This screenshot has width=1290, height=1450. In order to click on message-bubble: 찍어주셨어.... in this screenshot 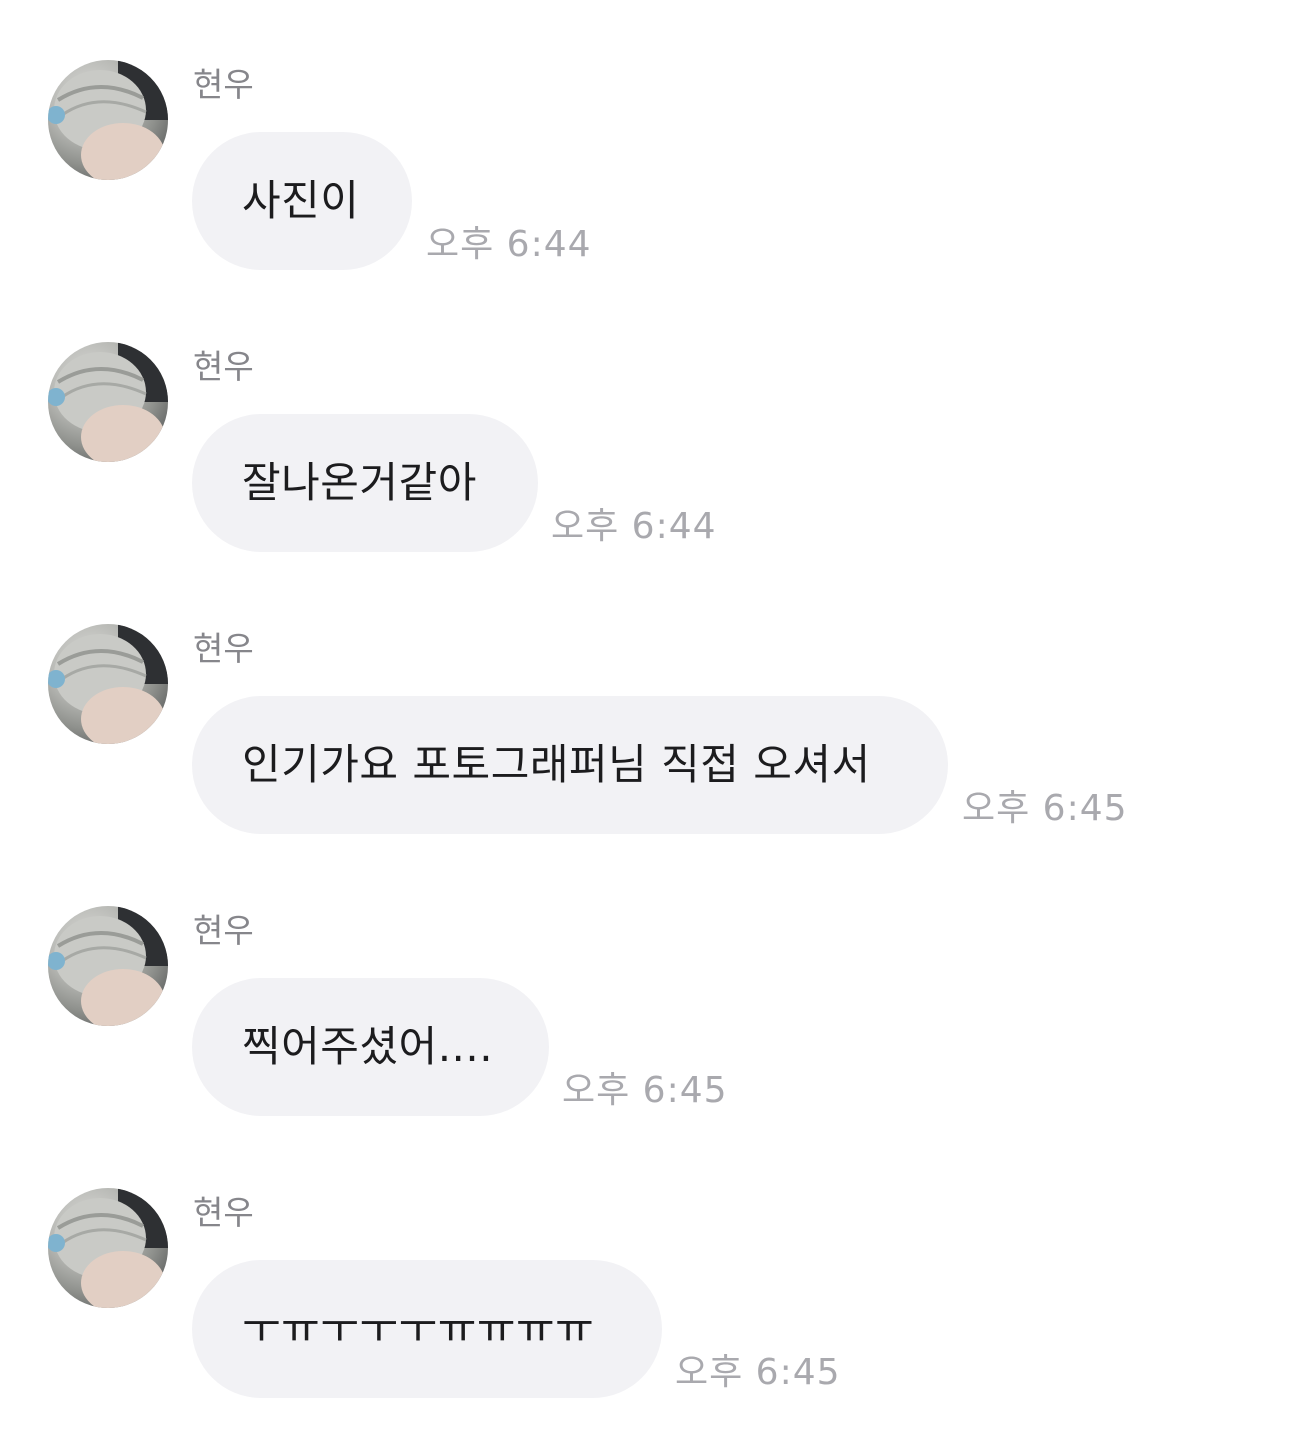, I will do `click(370, 1047)`.